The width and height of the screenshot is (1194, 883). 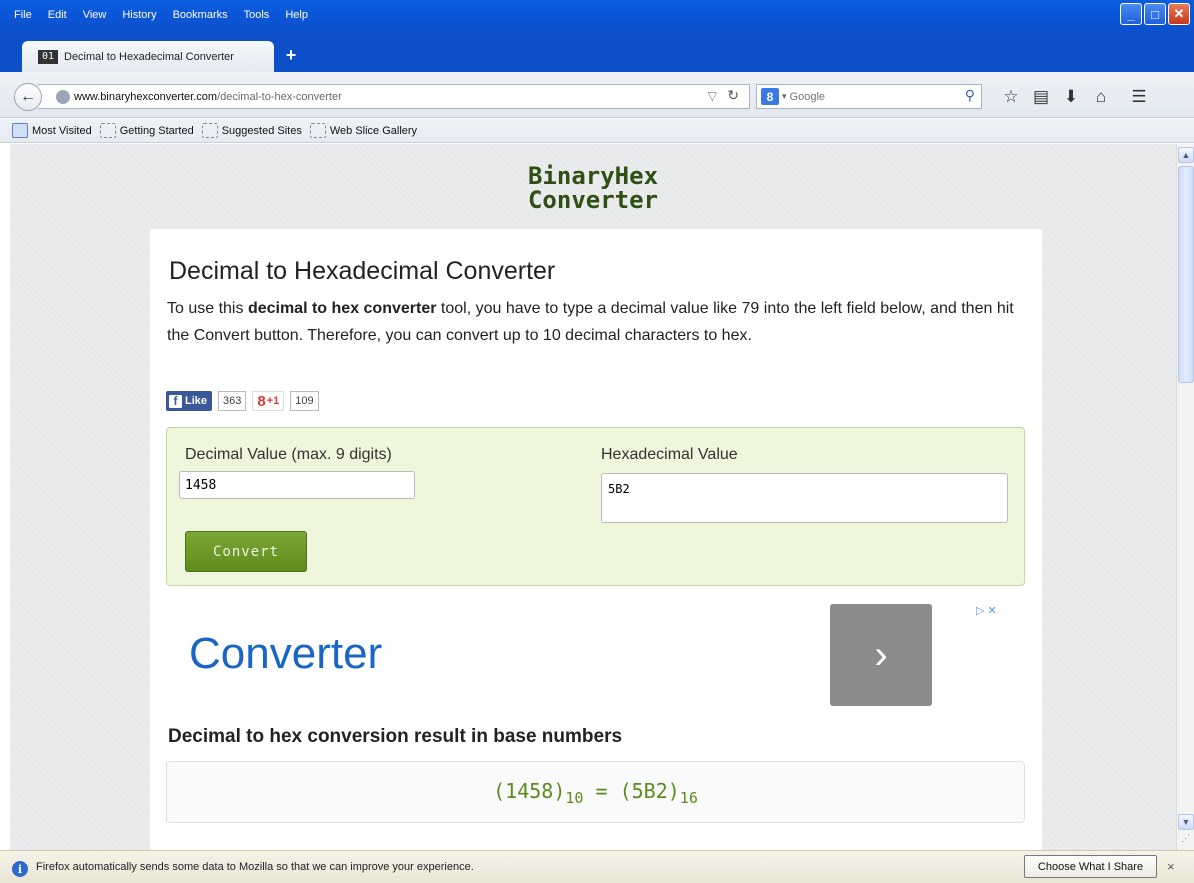 What do you see at coordinates (20, 130) in the screenshot?
I see `most-visited-icon` at bounding box center [20, 130].